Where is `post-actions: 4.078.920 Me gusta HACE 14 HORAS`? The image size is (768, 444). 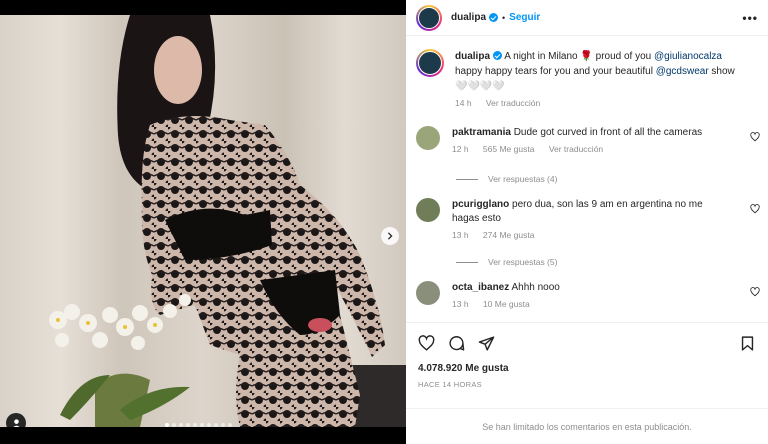 post-actions: 4.078.920 Me gusta HACE 14 HORAS is located at coordinates (587, 355).